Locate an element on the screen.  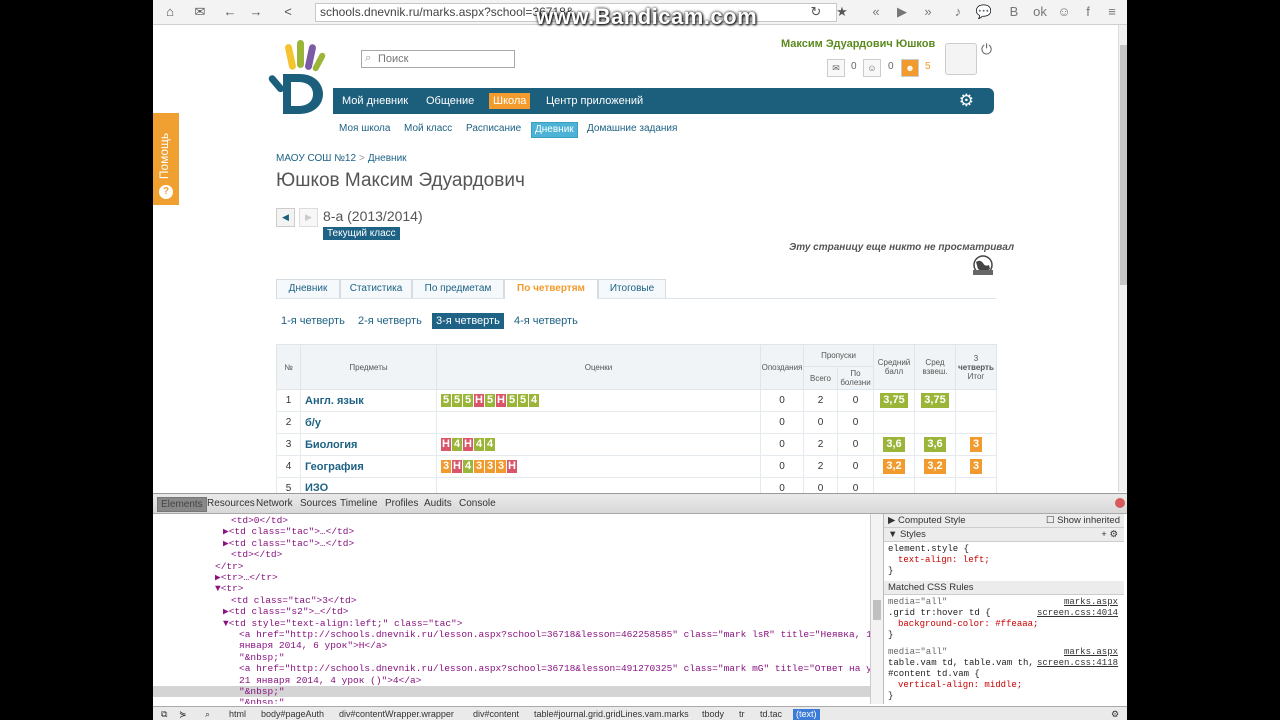
devtools-tab-audits: Audits is located at coordinates (438, 503).